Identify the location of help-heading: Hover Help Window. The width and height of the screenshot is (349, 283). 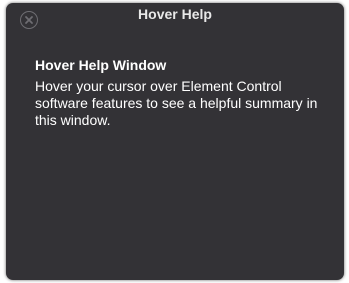
(101, 65).